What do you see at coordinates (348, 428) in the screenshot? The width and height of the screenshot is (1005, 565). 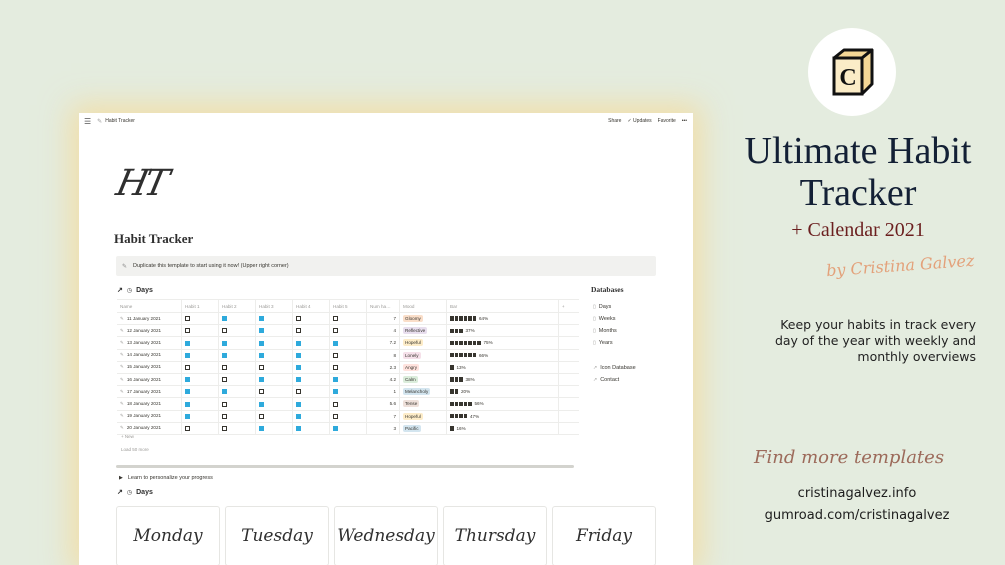 I see `table-row: ✎ 20 January 2021 3 Pacific 16%` at bounding box center [348, 428].